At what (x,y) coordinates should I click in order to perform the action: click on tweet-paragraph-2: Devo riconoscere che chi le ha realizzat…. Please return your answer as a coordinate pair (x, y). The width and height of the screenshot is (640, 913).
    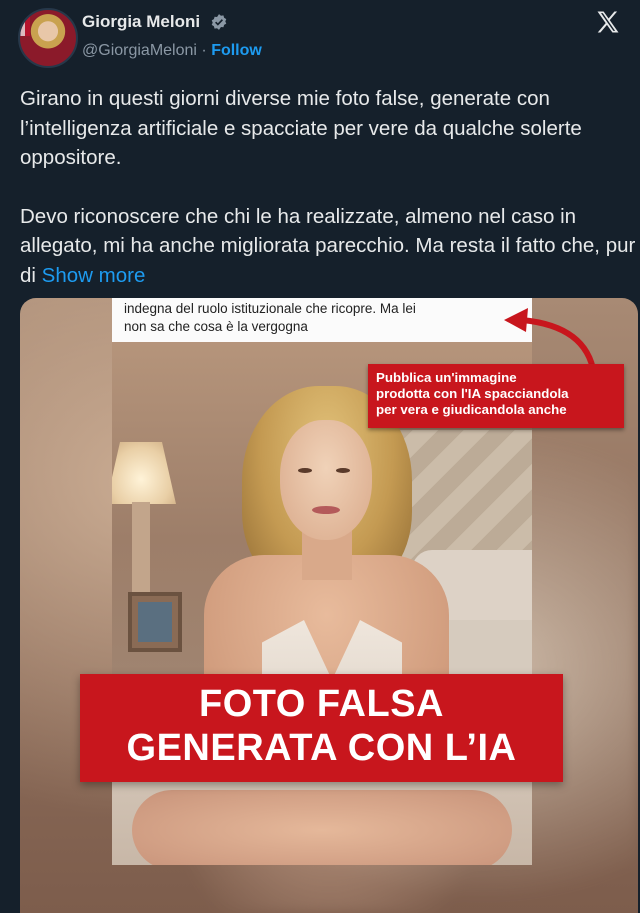
    Looking at the image, I should click on (329, 246).